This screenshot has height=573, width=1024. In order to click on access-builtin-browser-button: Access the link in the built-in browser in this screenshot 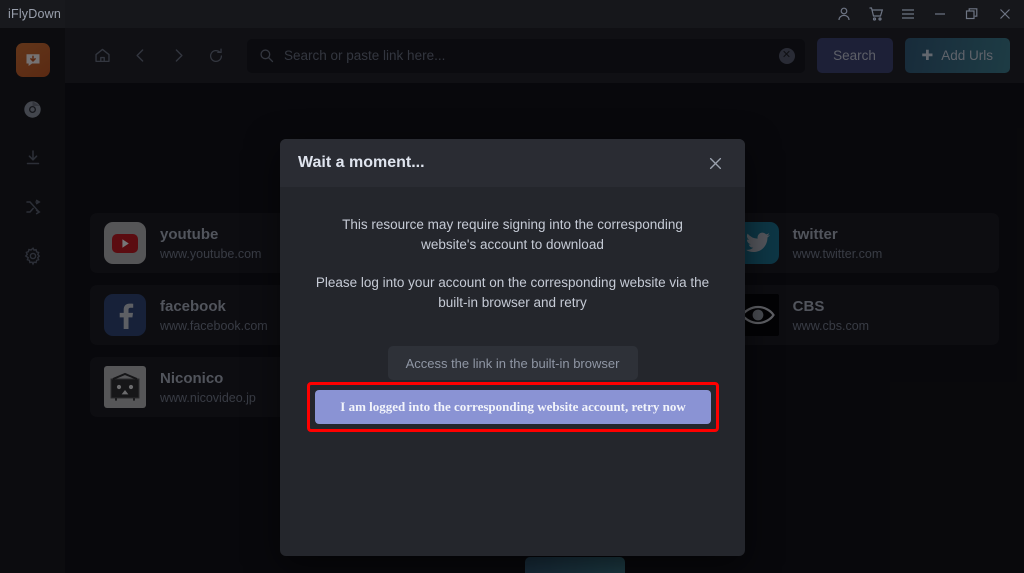, I will do `click(512, 363)`.